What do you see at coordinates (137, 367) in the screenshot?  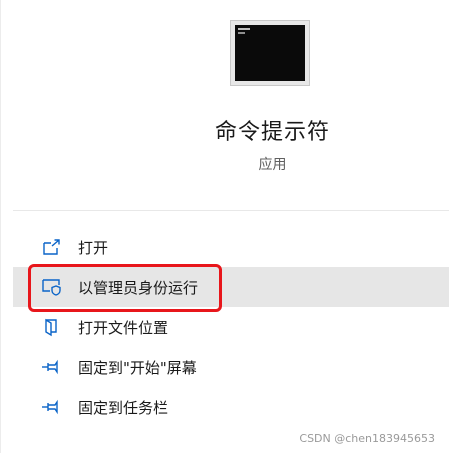 I see `menu-item-label: 固定到"开始"屏幕` at bounding box center [137, 367].